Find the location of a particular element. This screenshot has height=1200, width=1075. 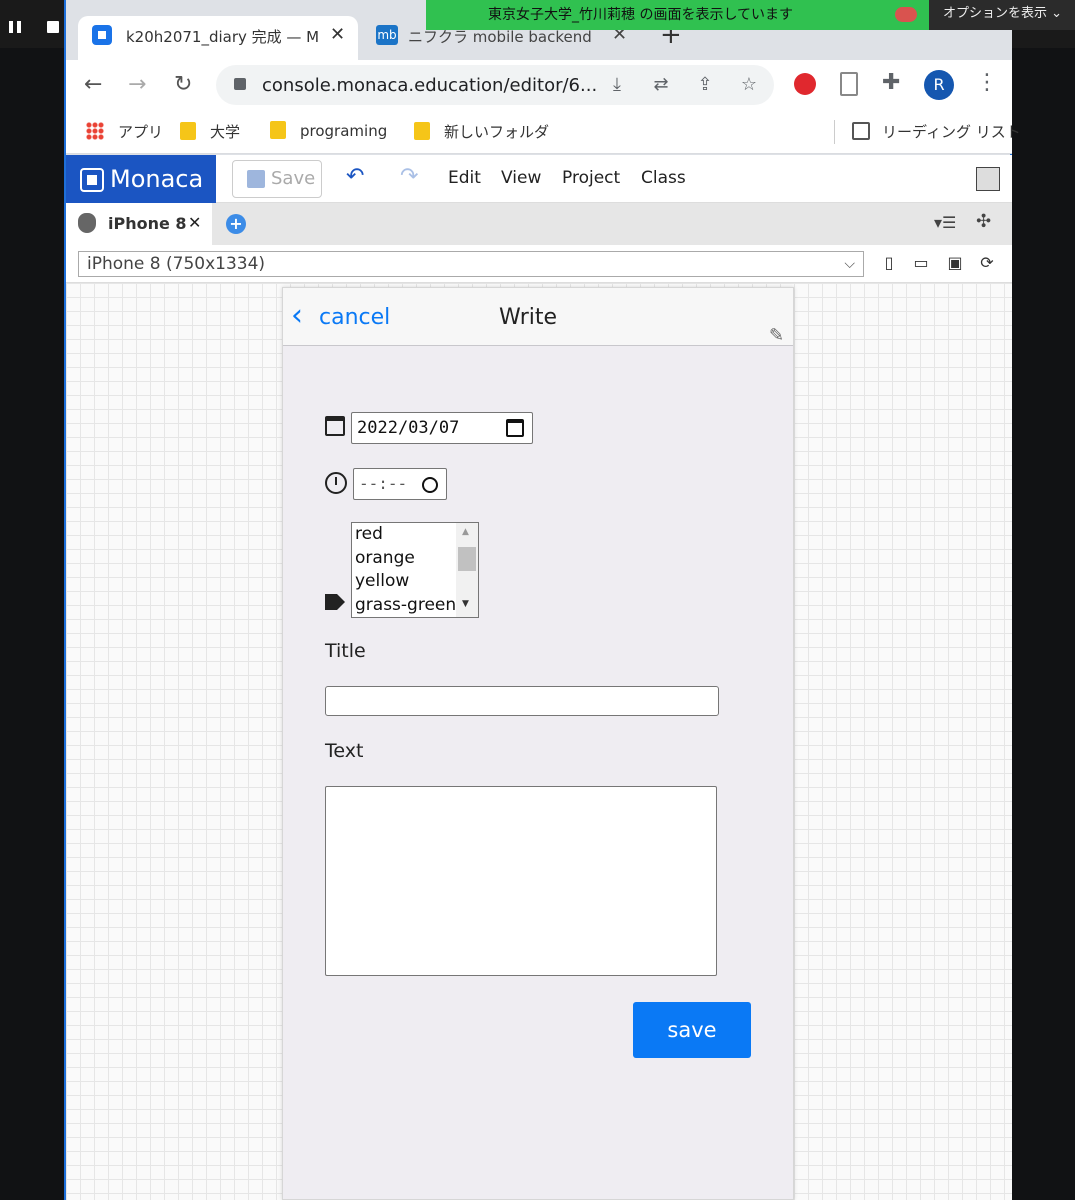

reading-list-label: リーディング リスト is located at coordinates (951, 132).